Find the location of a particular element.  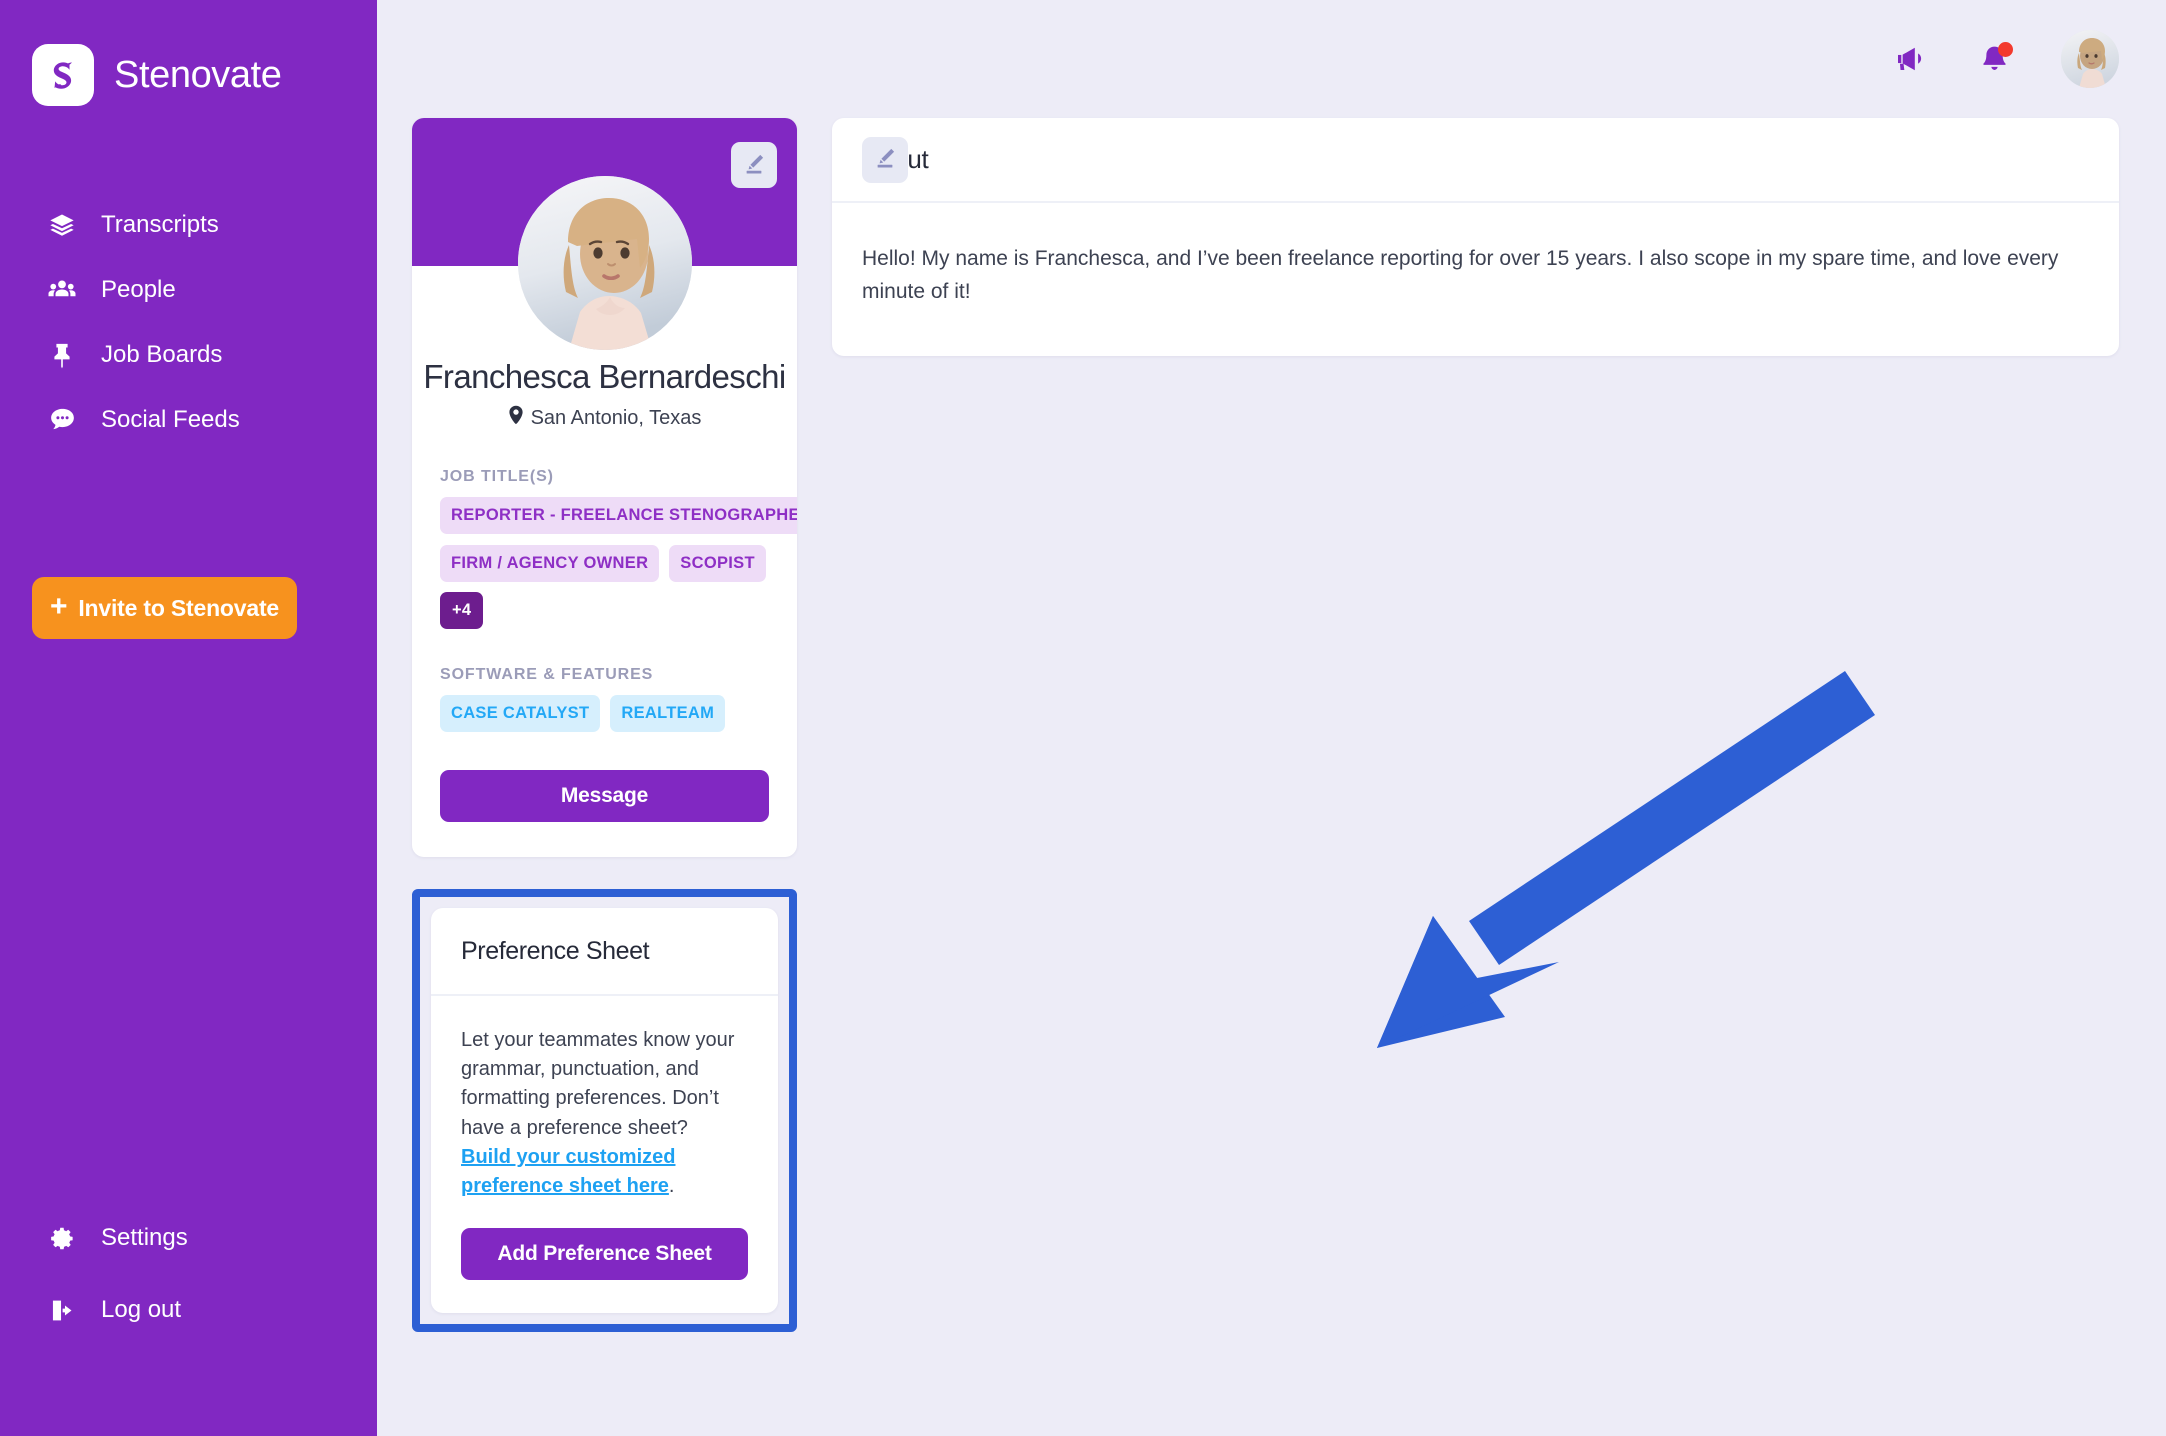

page-title: Franchesca Bernardeschi is located at coordinates (604, 376).